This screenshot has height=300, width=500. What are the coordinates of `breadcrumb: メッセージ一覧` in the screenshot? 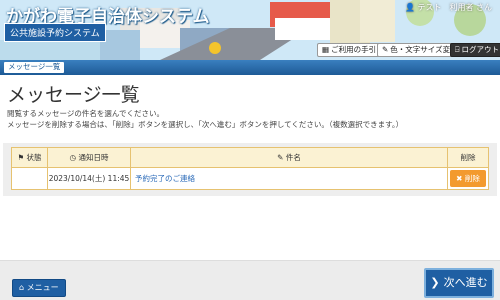 It's located at (34, 67).